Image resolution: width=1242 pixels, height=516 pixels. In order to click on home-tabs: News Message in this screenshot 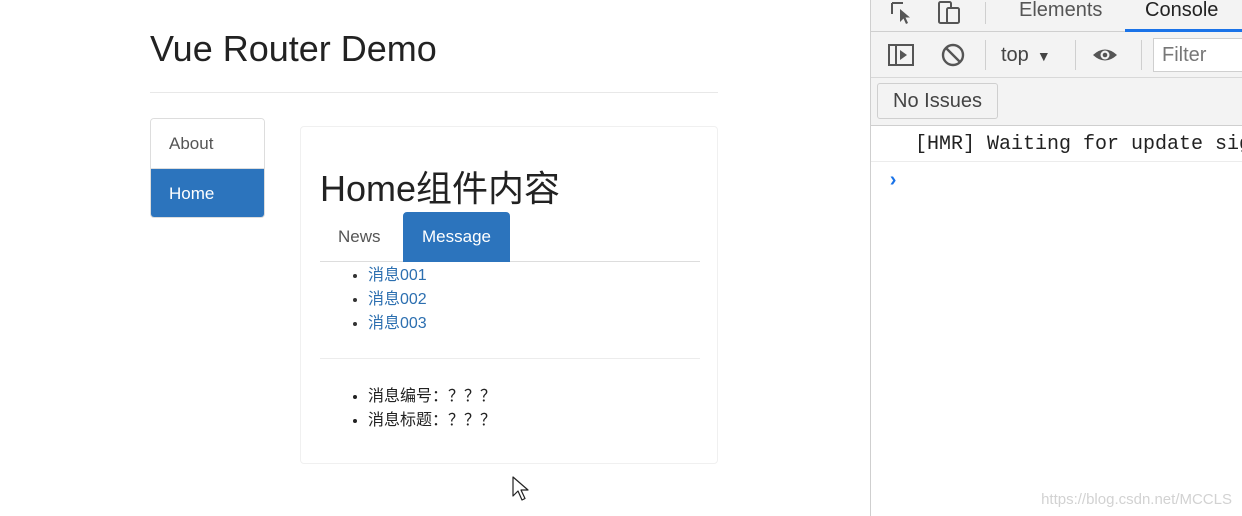, I will do `click(510, 237)`.